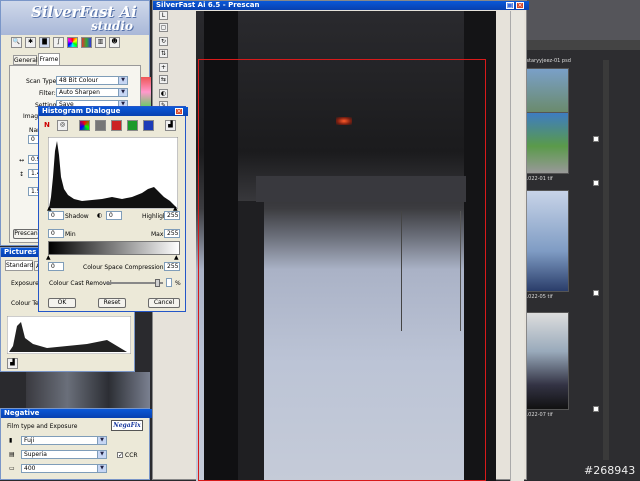 The width and height of the screenshot is (640, 481). I want to click on star-icon: ✱, so click(30, 42).